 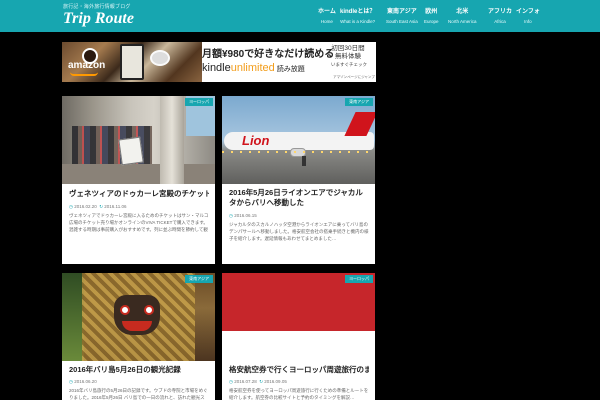 What do you see at coordinates (298, 140) in the screenshot?
I see `article-thumbnail: Lion` at bounding box center [298, 140].